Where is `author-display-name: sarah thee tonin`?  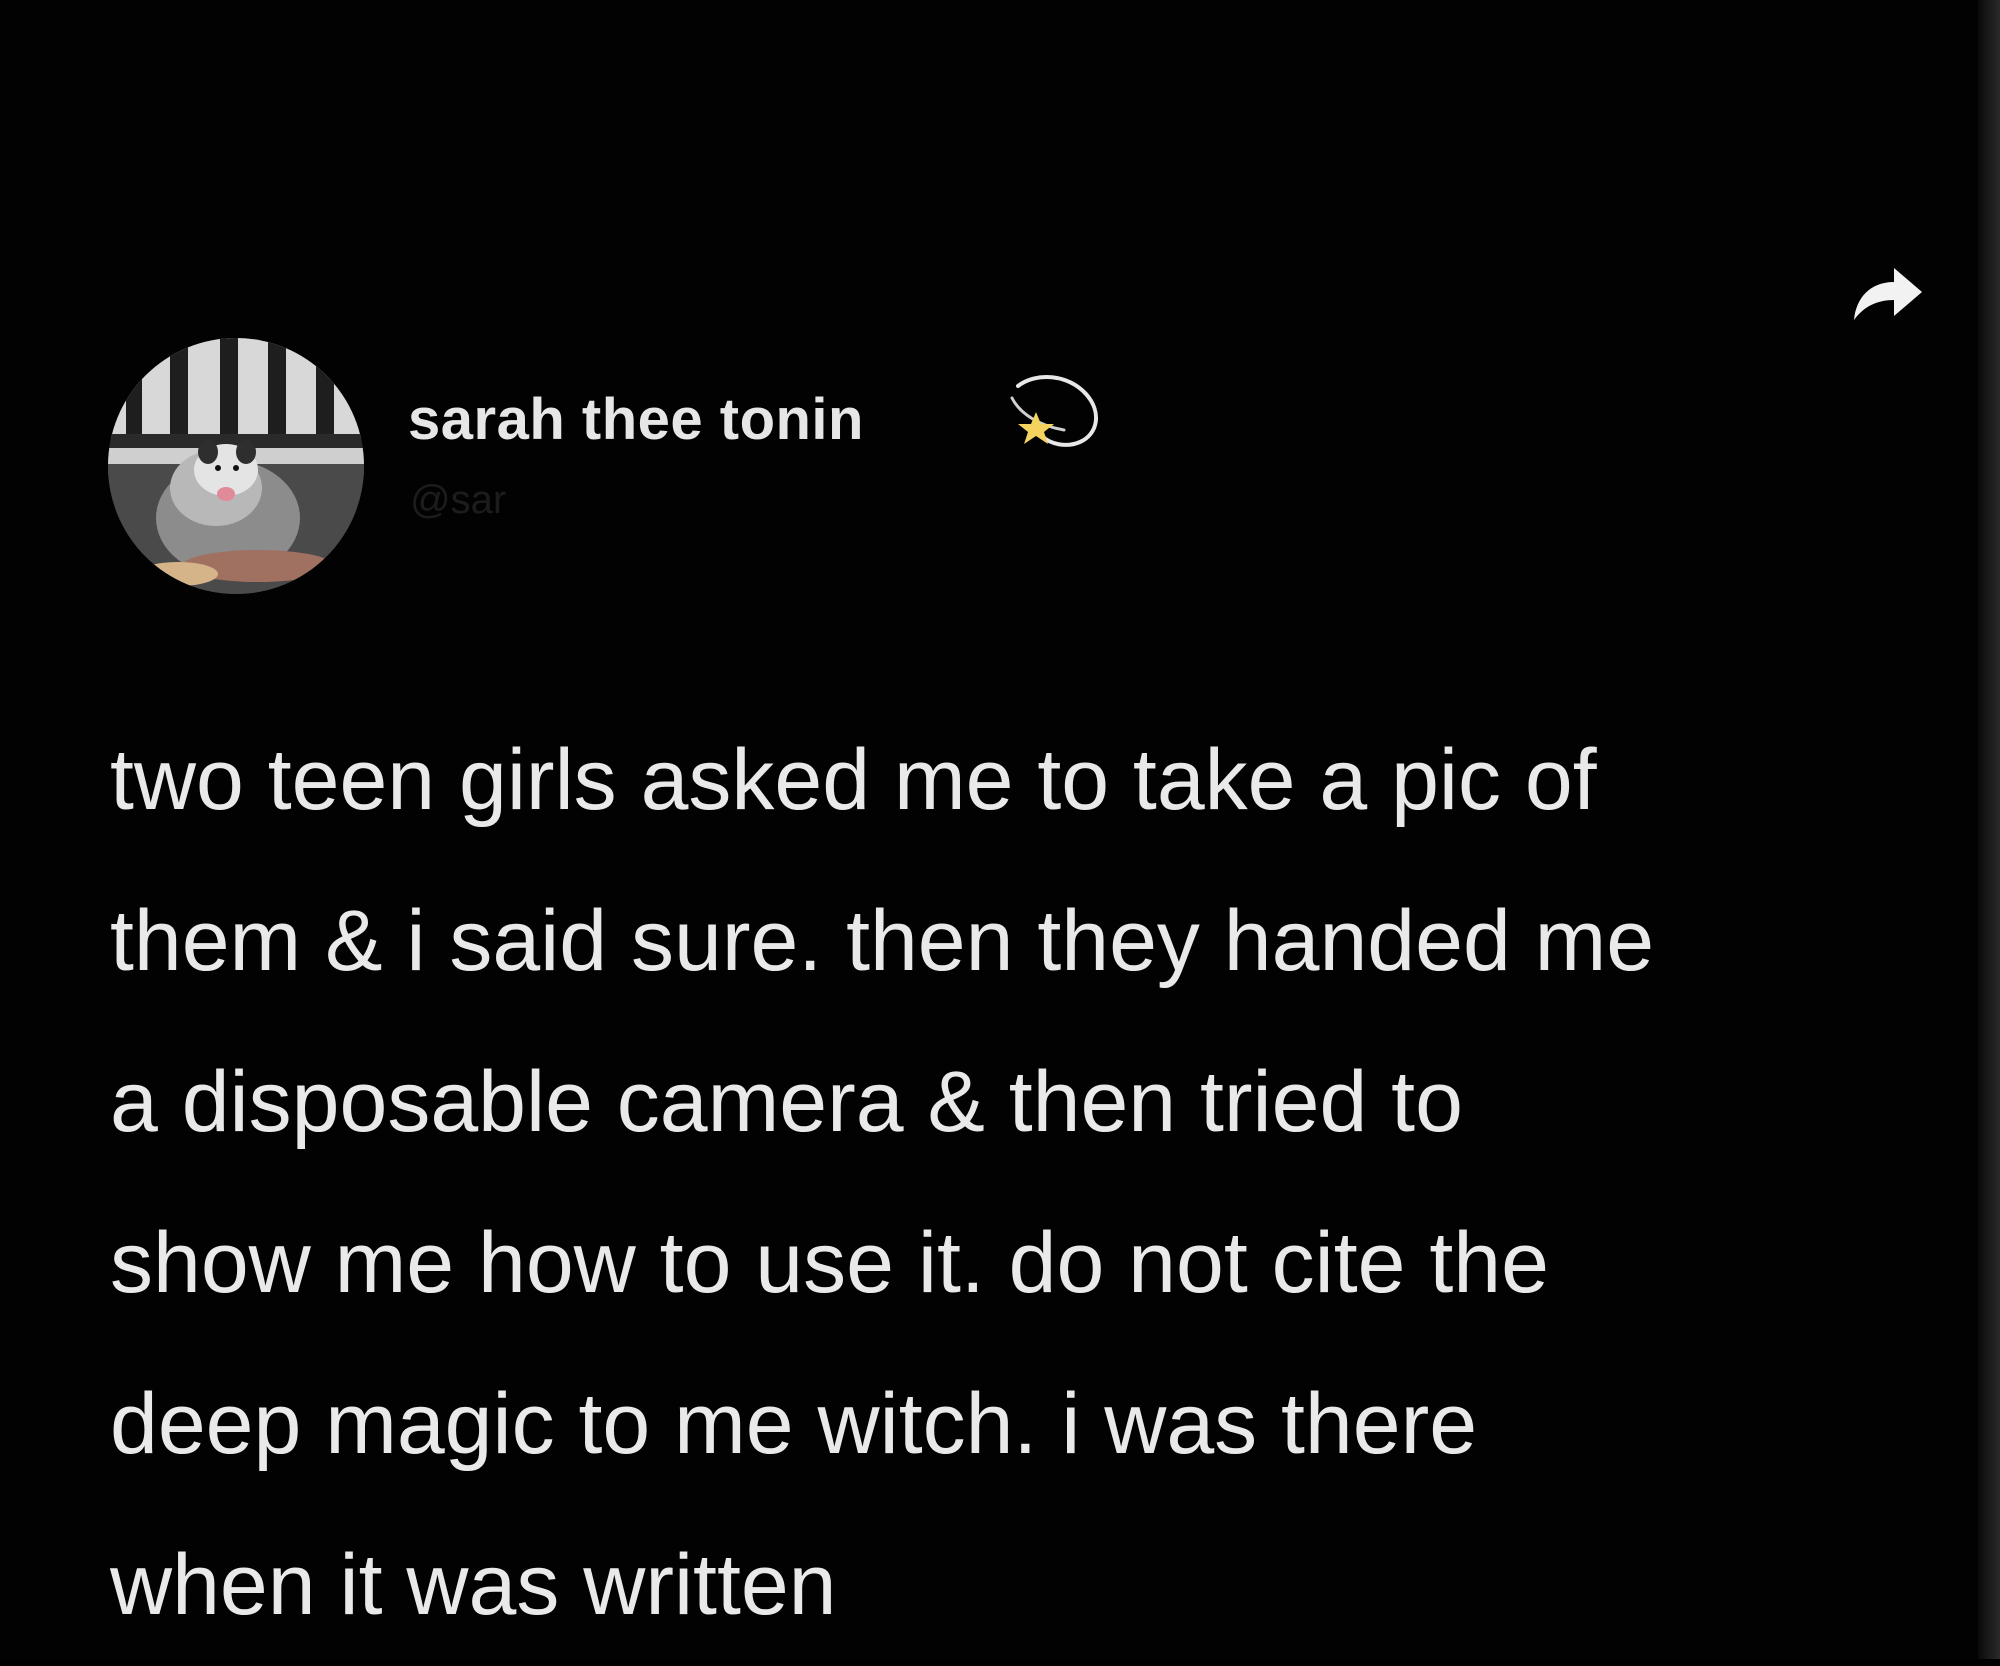
author-display-name: sarah thee tonin is located at coordinates (636, 419).